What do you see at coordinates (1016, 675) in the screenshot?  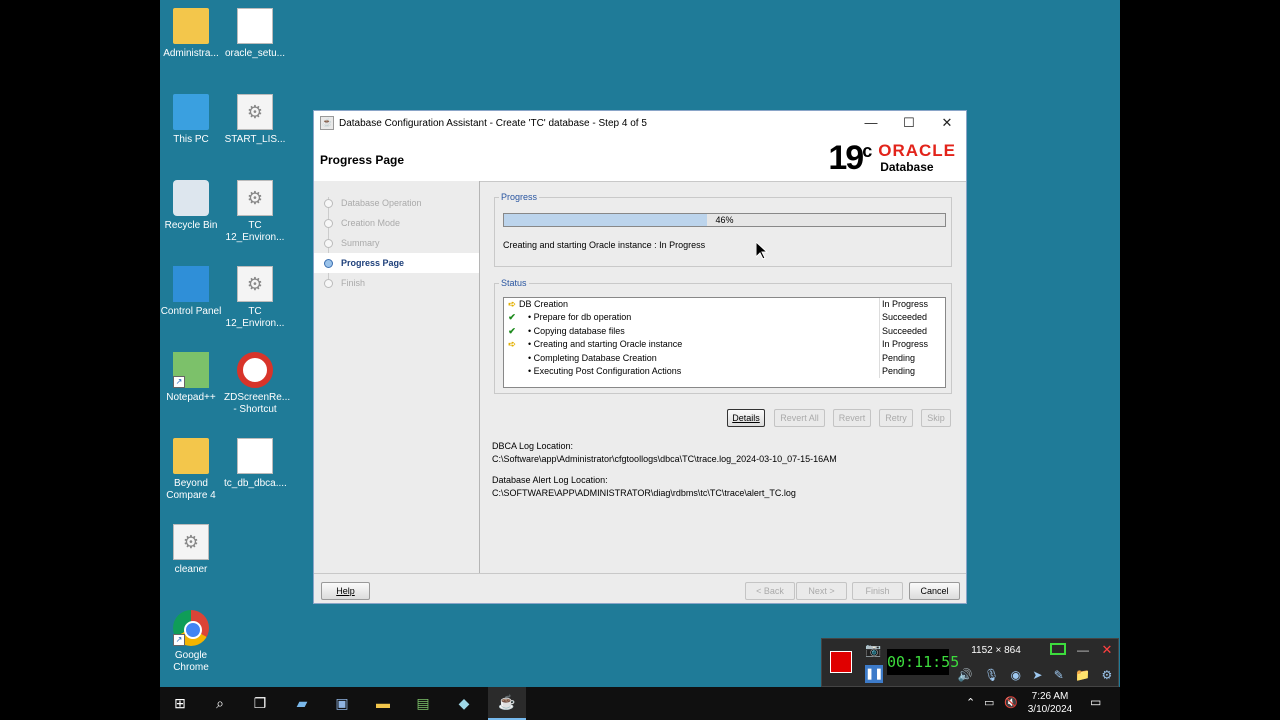 I see `webcam-icon: ◉` at bounding box center [1016, 675].